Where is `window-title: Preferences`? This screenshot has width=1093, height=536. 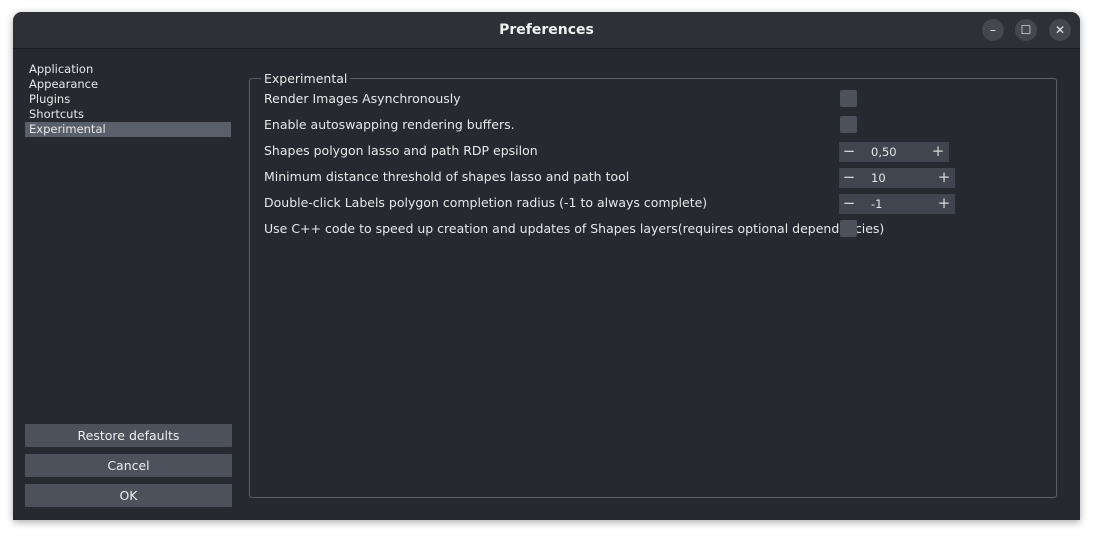 window-title: Preferences is located at coordinates (546, 30).